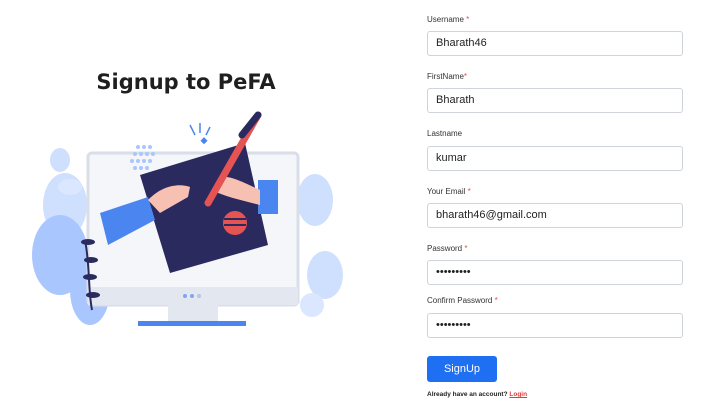 The width and height of the screenshot is (701, 411). What do you see at coordinates (555, 158) in the screenshot?
I see `lastname-input: kumar` at bounding box center [555, 158].